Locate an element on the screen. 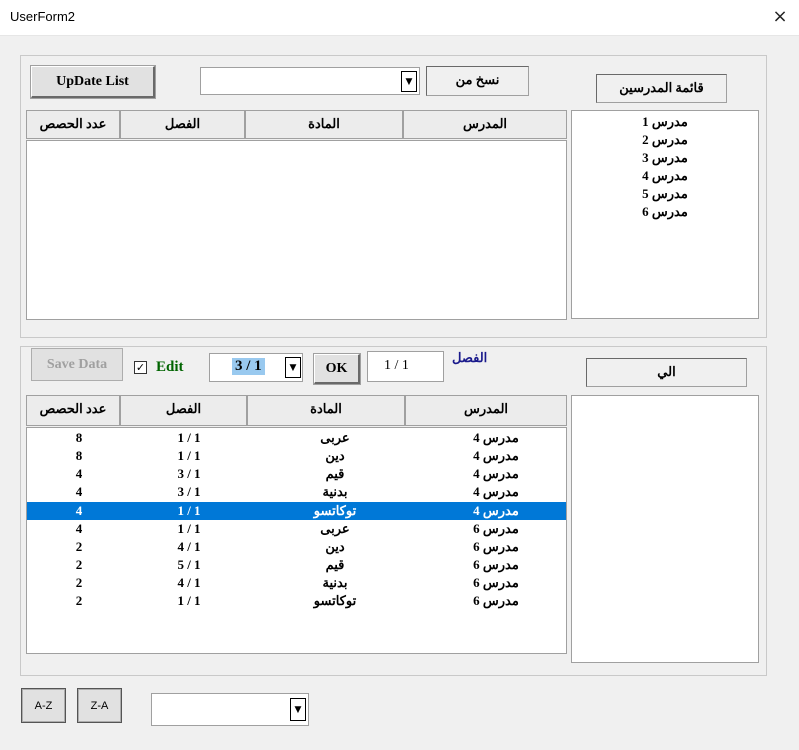 The image size is (799, 750). list-item: مدرس 3 is located at coordinates (665, 158).